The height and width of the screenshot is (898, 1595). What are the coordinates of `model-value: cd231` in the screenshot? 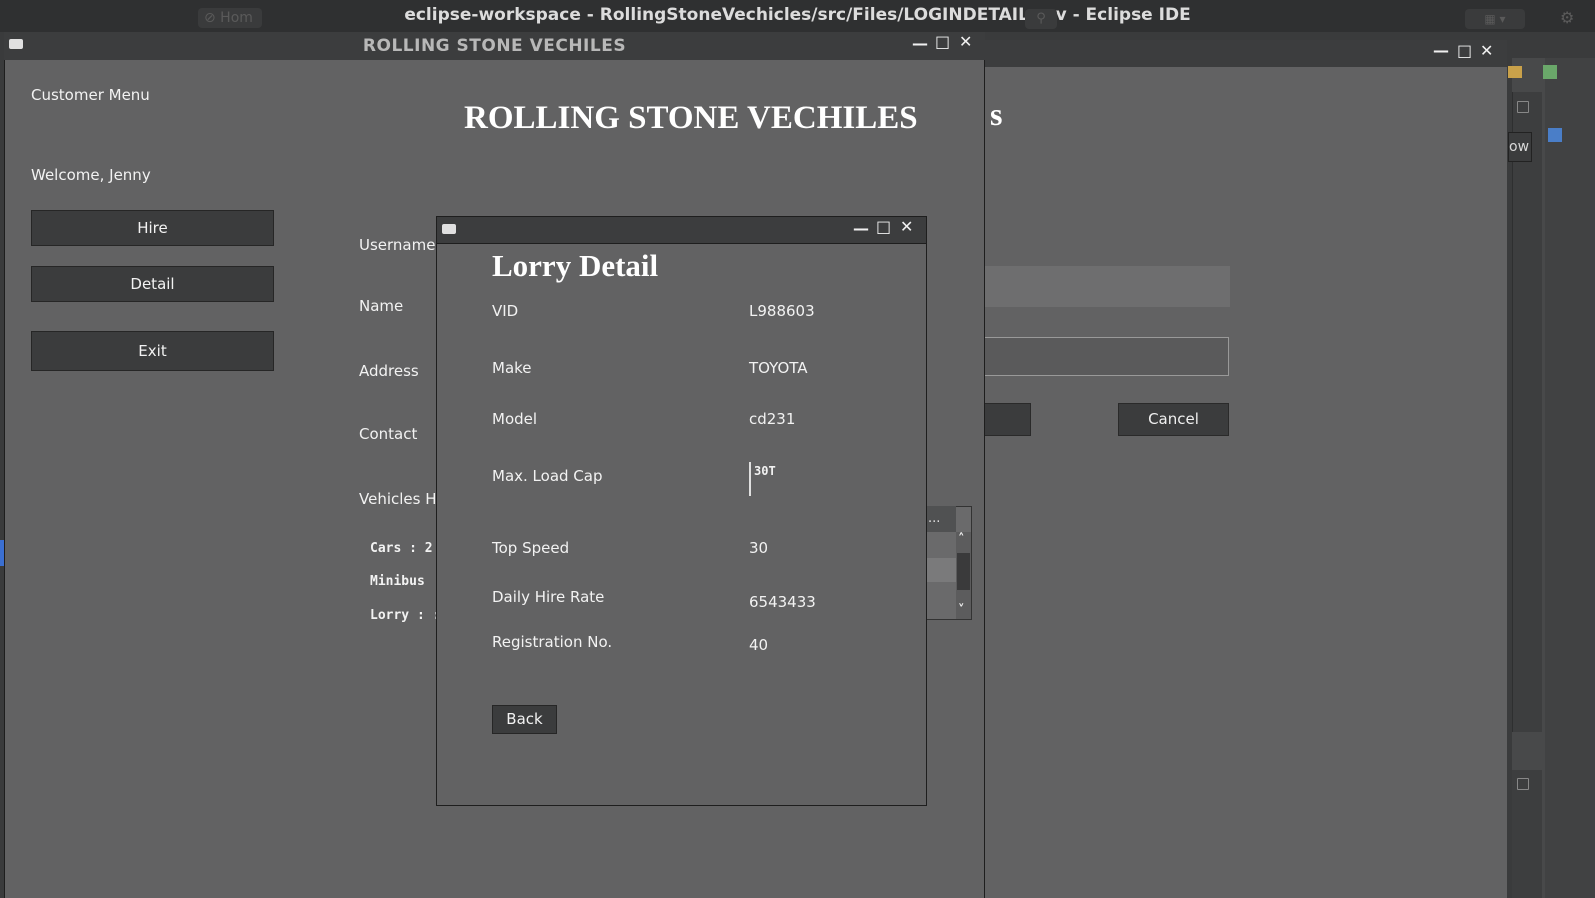 It's located at (772, 419).